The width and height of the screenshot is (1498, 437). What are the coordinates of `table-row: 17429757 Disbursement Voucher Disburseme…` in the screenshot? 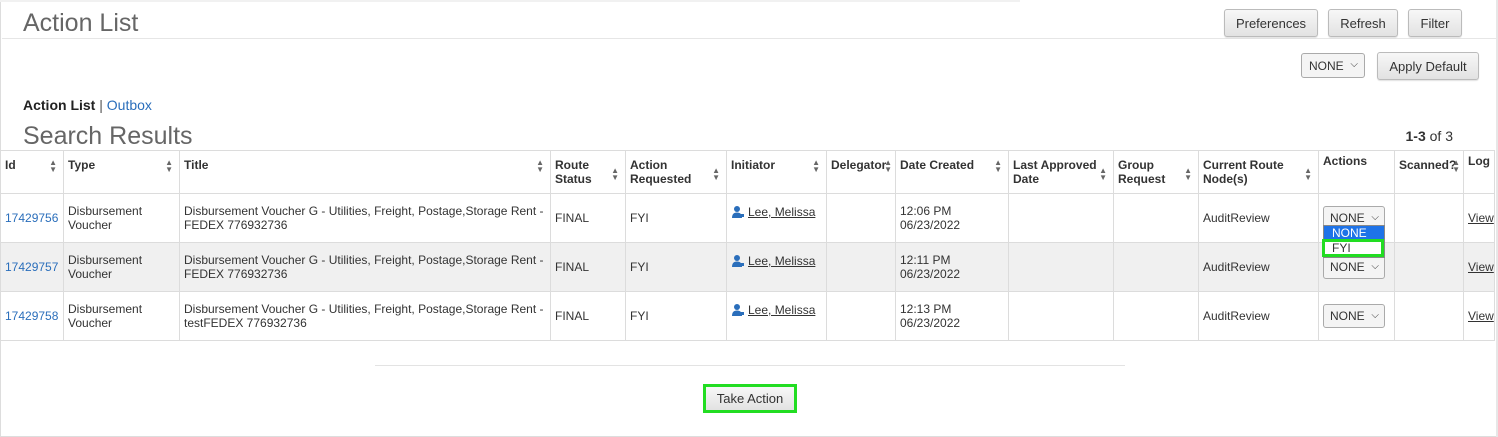 It's located at (747, 267).